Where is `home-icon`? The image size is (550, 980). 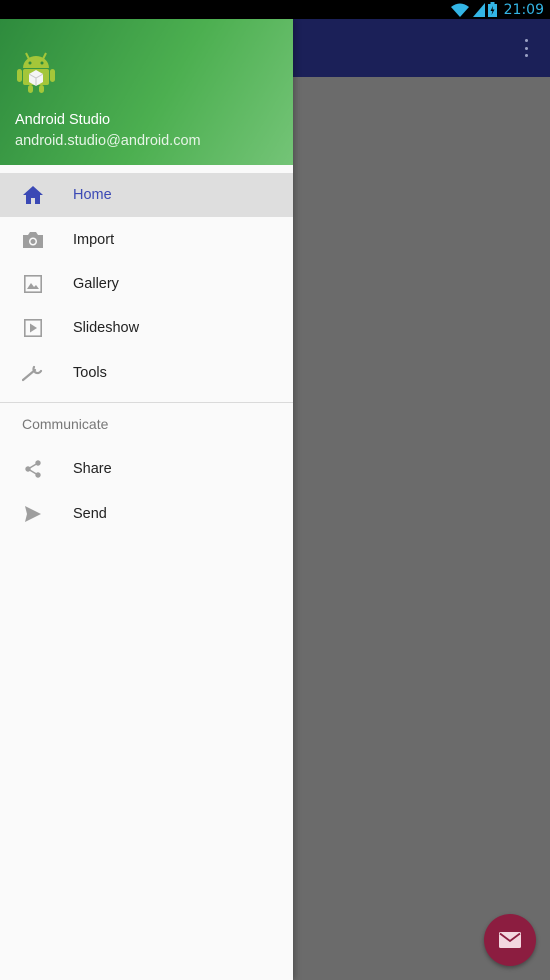 home-icon is located at coordinates (33, 195).